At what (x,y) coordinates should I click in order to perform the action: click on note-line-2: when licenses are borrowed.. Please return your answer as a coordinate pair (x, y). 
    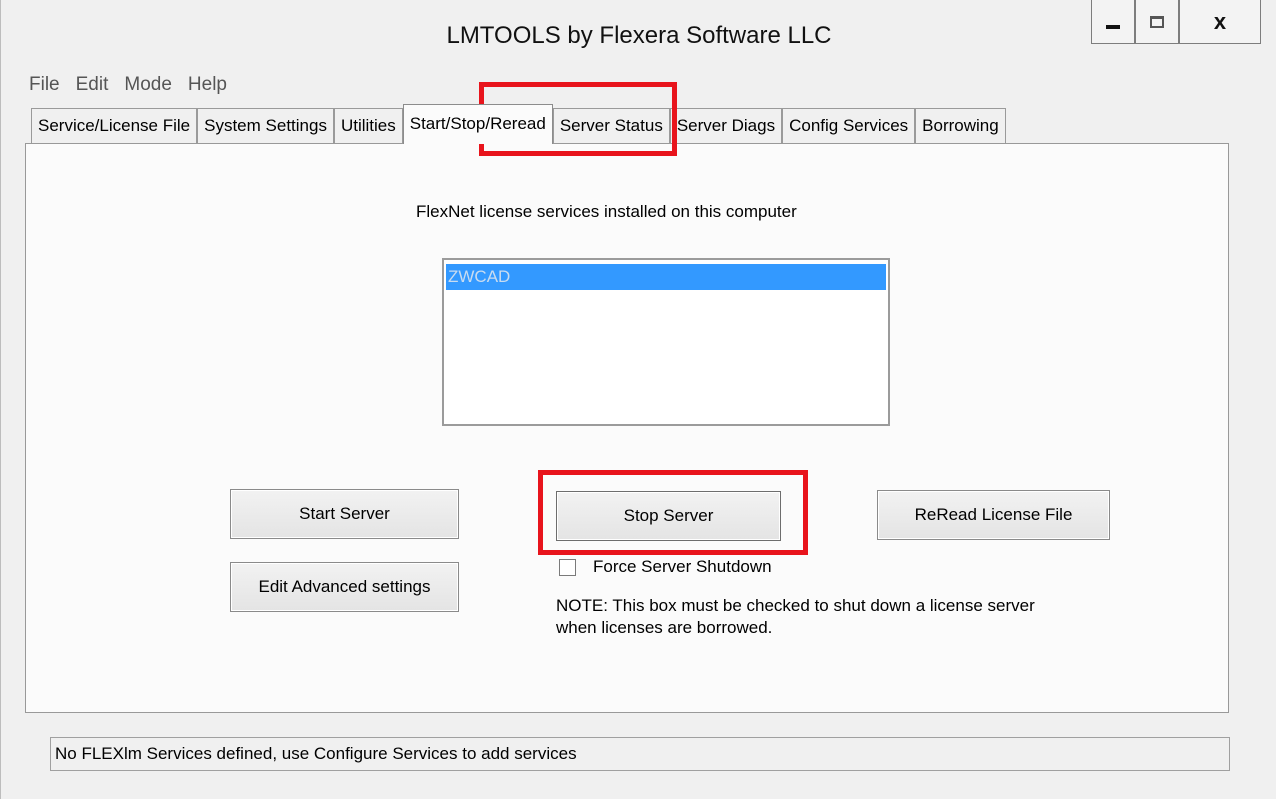
    Looking at the image, I should click on (664, 627).